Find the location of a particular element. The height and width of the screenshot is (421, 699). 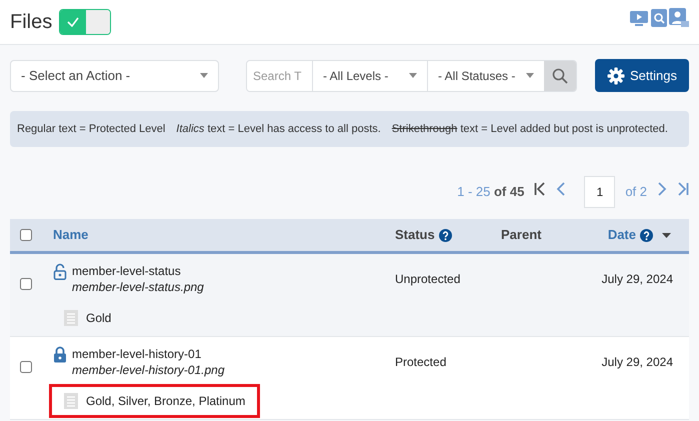

action-dropdown: - Select an Action - is located at coordinates (114, 76).